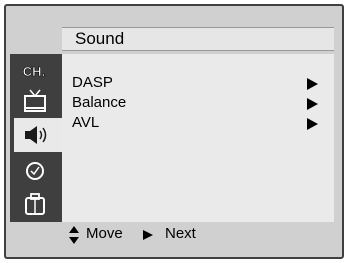 This screenshot has width=348, height=263. What do you see at coordinates (198, 84) in the screenshot?
I see `menu-item-dasp: DASP` at bounding box center [198, 84].